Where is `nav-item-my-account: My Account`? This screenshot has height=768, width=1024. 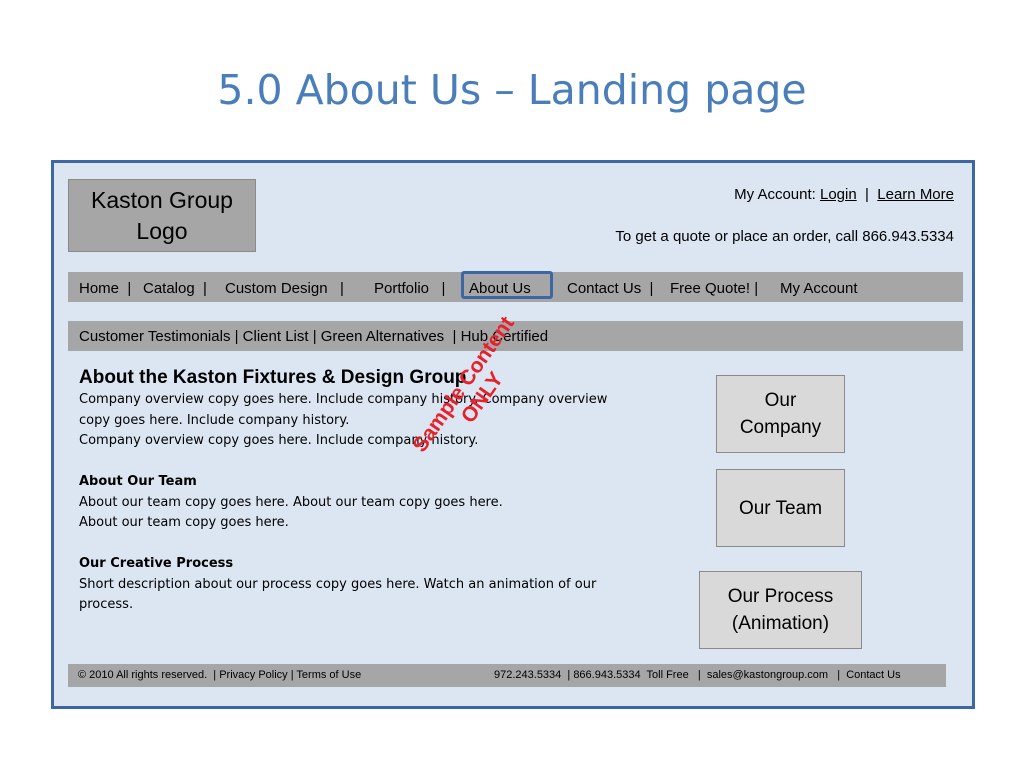
nav-item-my-account: My Account is located at coordinates (819, 288).